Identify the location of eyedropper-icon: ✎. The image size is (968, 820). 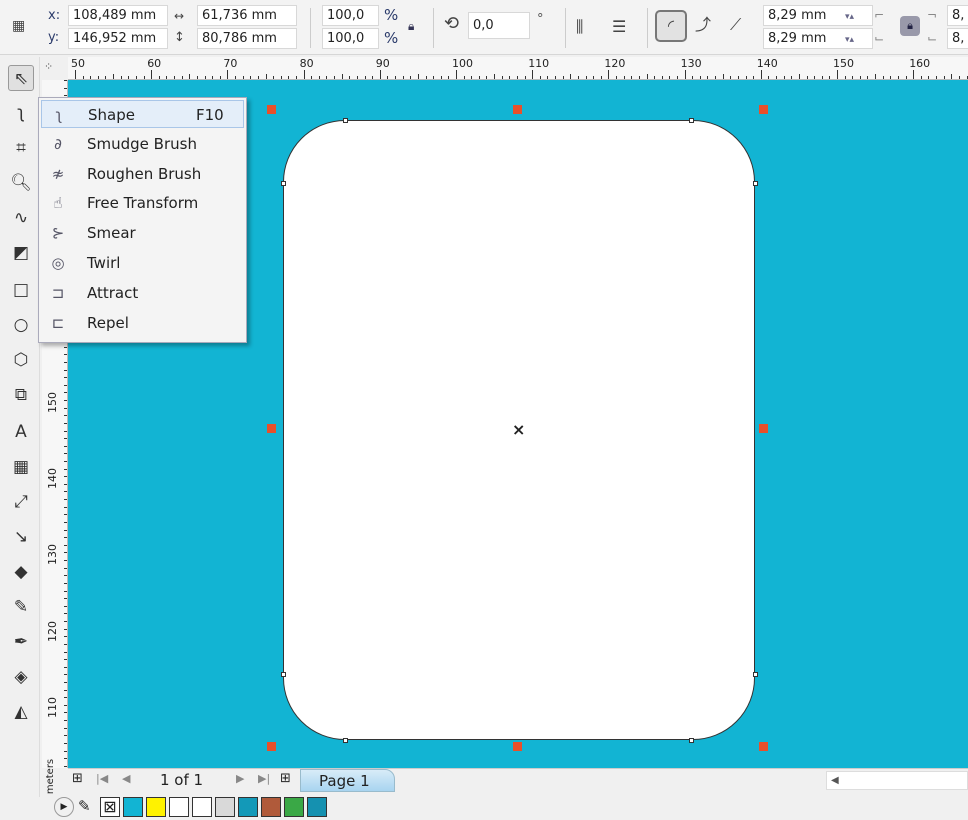
(84, 806).